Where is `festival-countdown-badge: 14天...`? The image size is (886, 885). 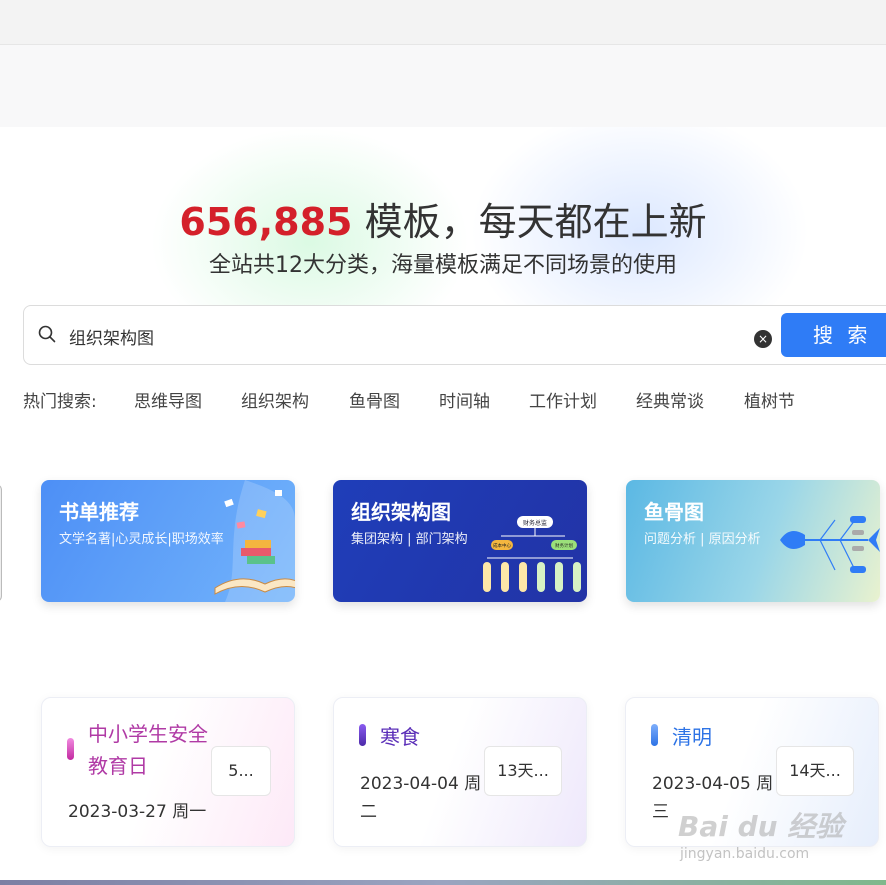
festival-countdown-badge: 14天... is located at coordinates (815, 771).